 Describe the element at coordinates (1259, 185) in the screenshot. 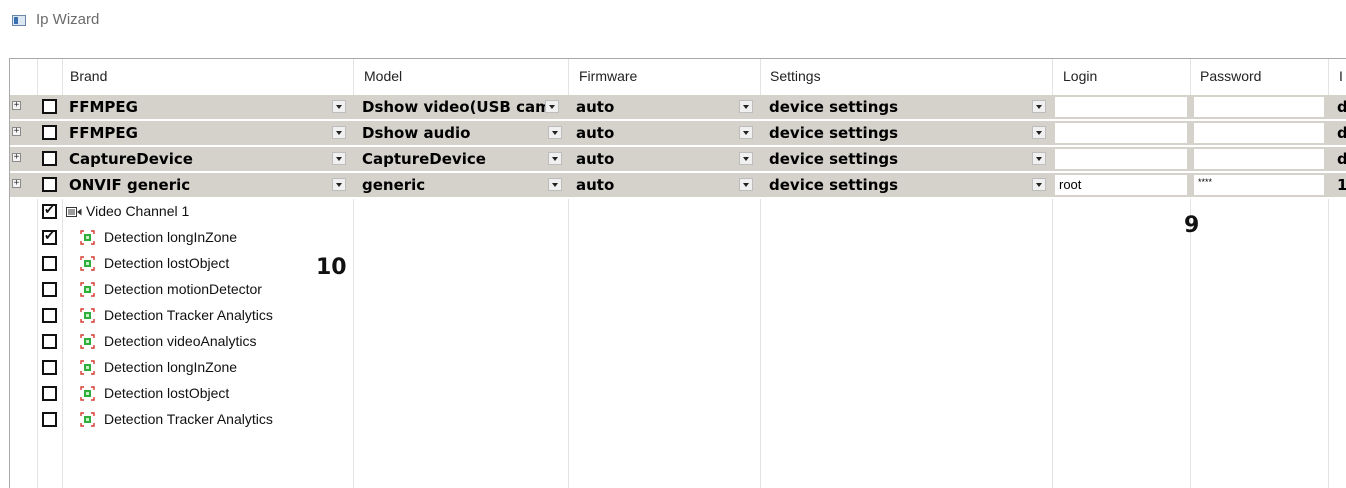

I see `password-field: ****` at that location.